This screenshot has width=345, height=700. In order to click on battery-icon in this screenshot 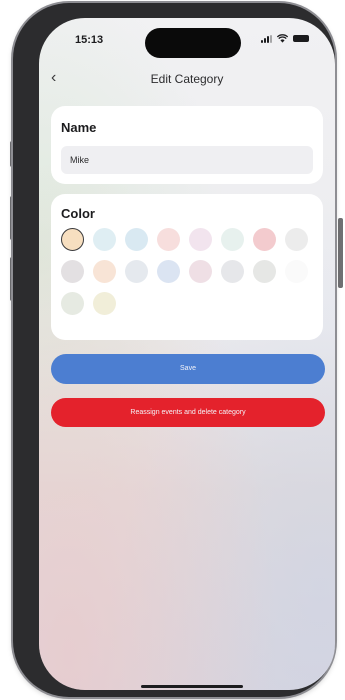, I will do `click(301, 38)`.